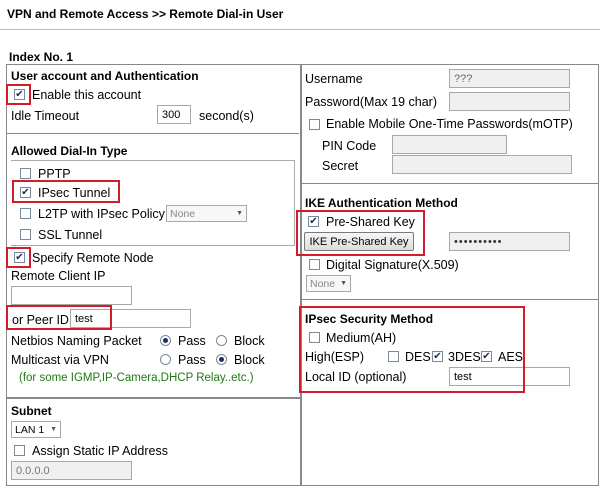  I want to click on ike-section-title: IKE Authentication Method, so click(381, 203).